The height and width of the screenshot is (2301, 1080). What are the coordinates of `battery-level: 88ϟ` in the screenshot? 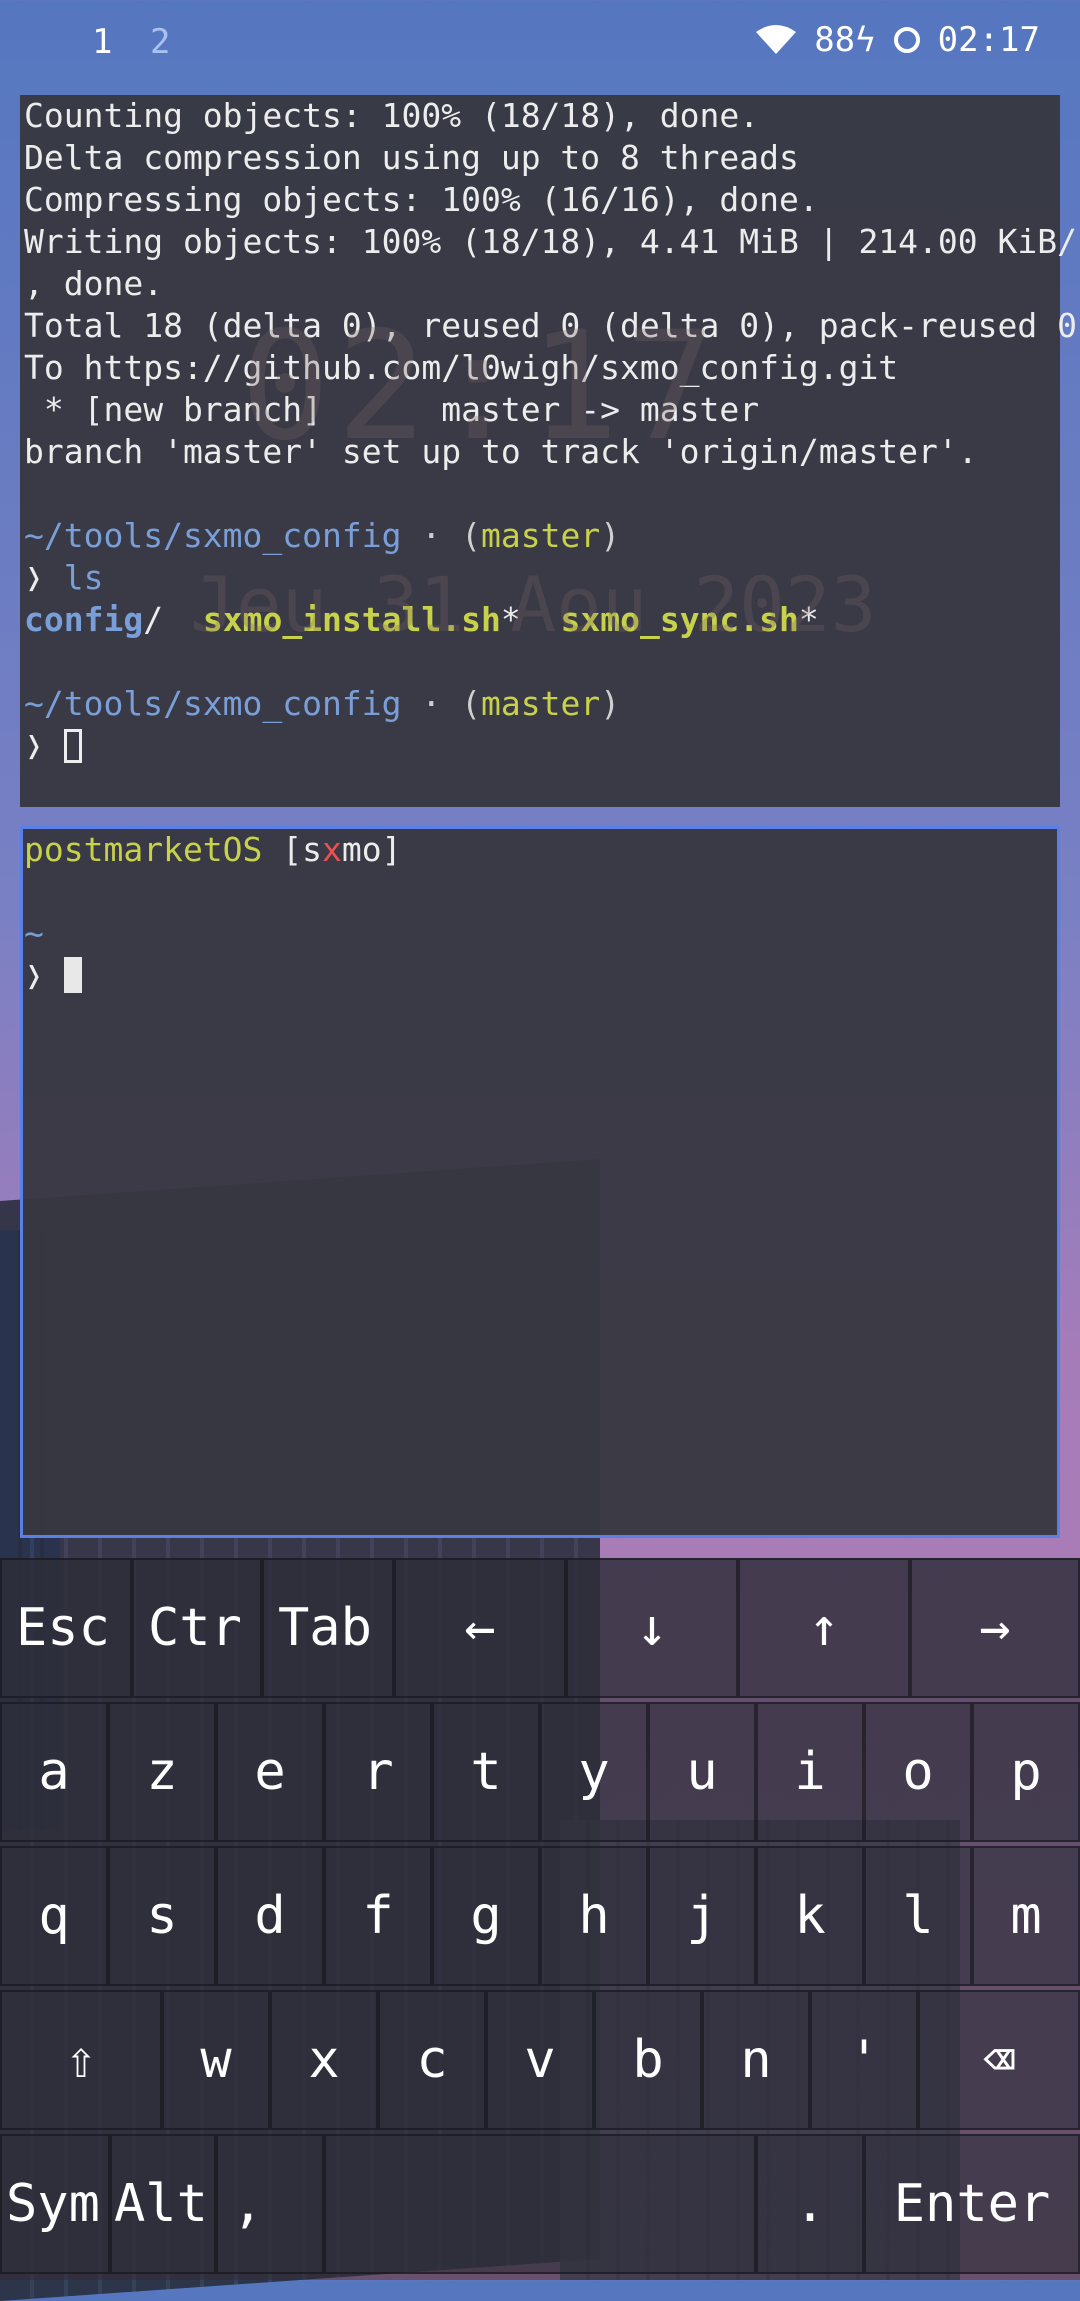 It's located at (845, 40).